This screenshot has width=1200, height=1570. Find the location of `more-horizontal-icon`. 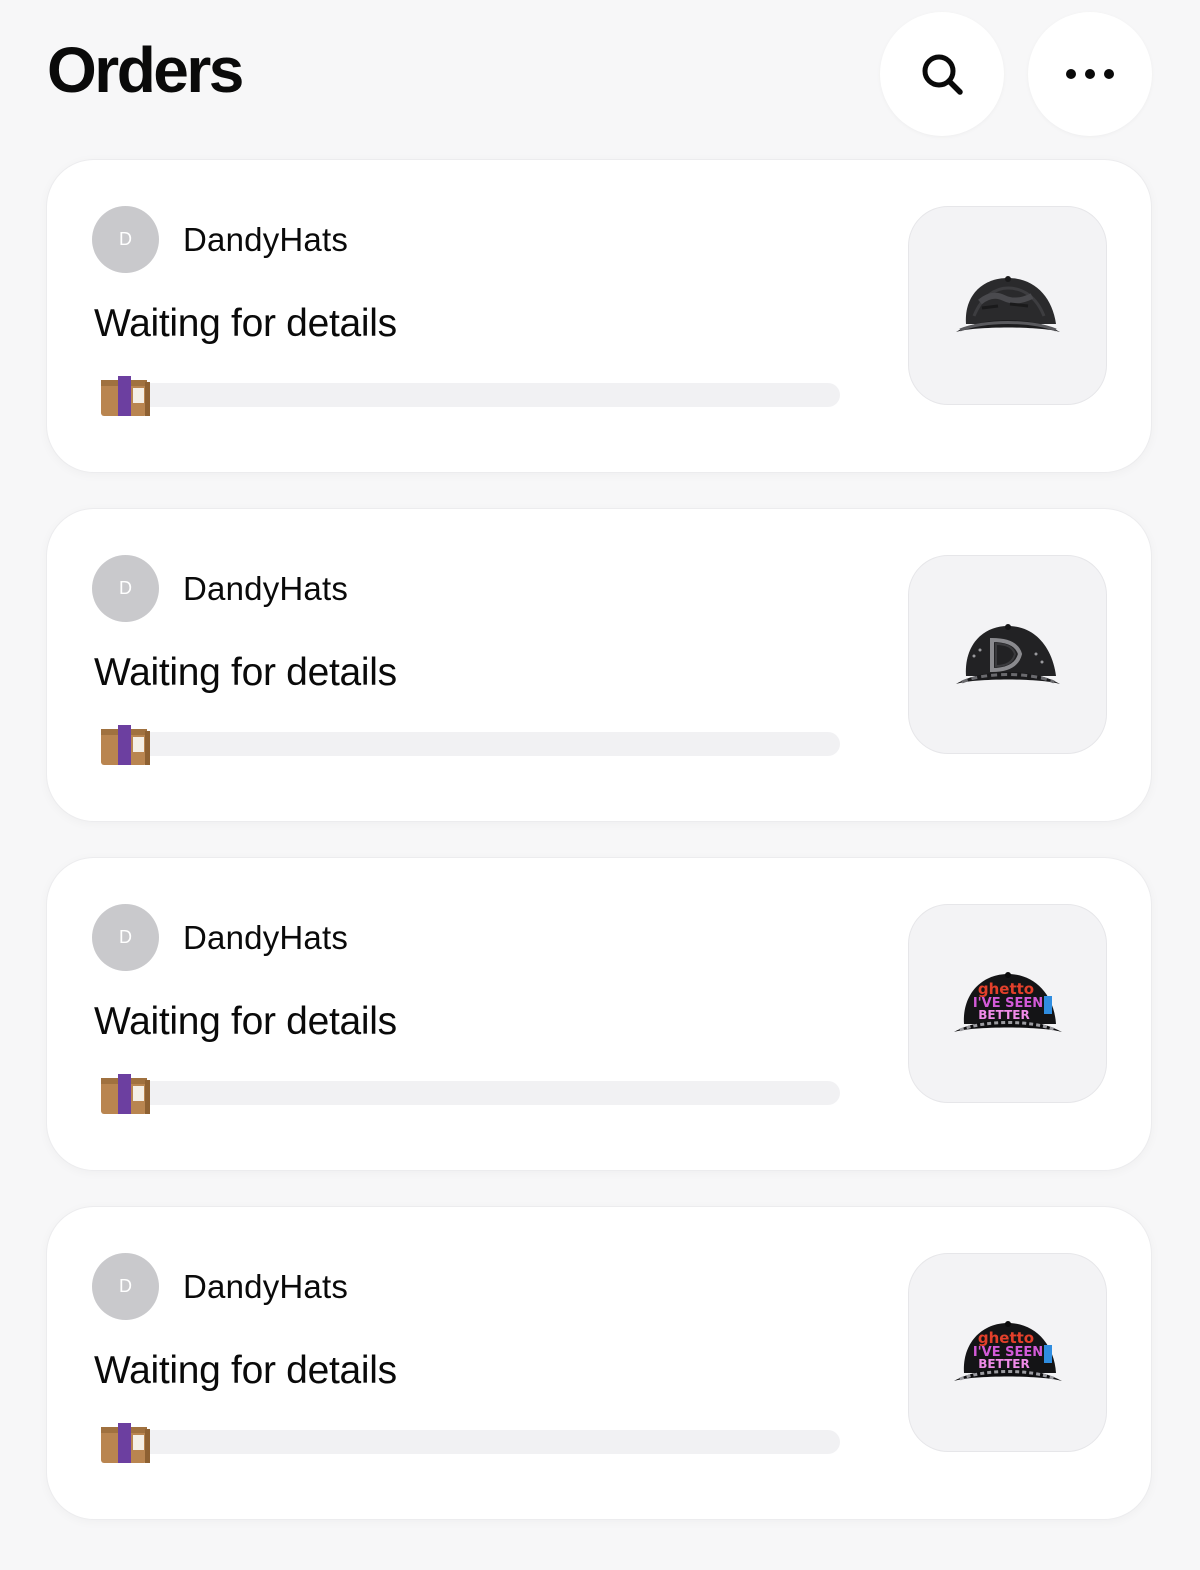

more-horizontal-icon is located at coordinates (1090, 74).